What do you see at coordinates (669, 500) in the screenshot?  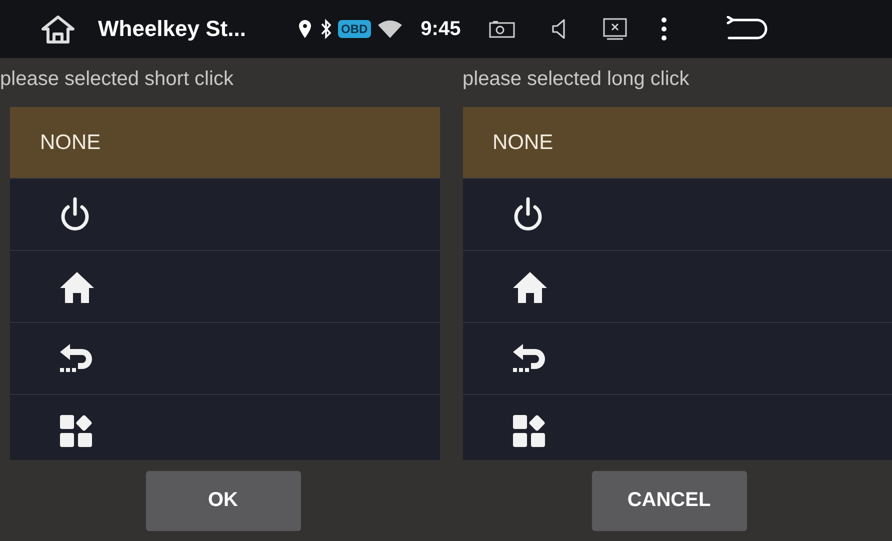 I see `dialog-button: CANCEL` at bounding box center [669, 500].